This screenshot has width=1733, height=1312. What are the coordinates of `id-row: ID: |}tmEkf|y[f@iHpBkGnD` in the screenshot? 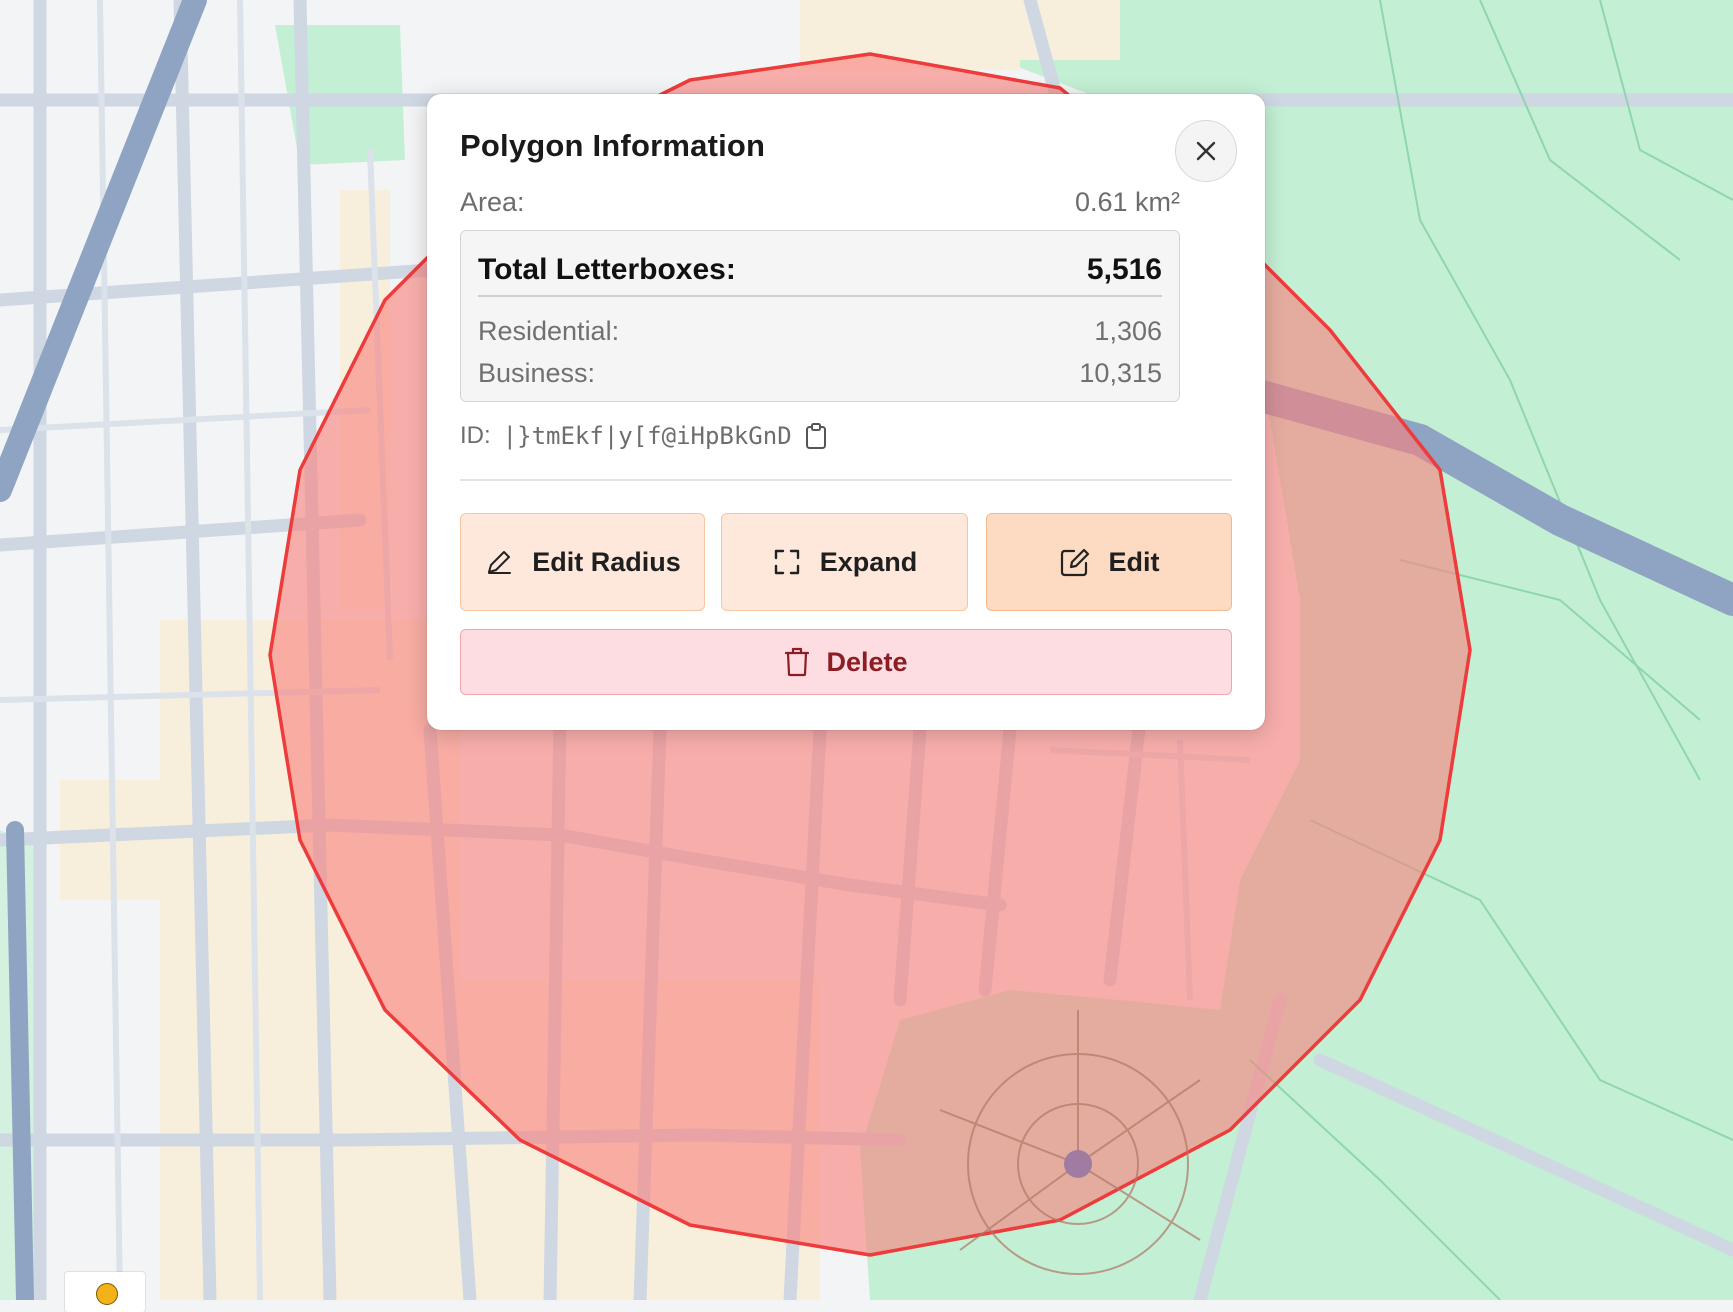 It's located at (644, 436).